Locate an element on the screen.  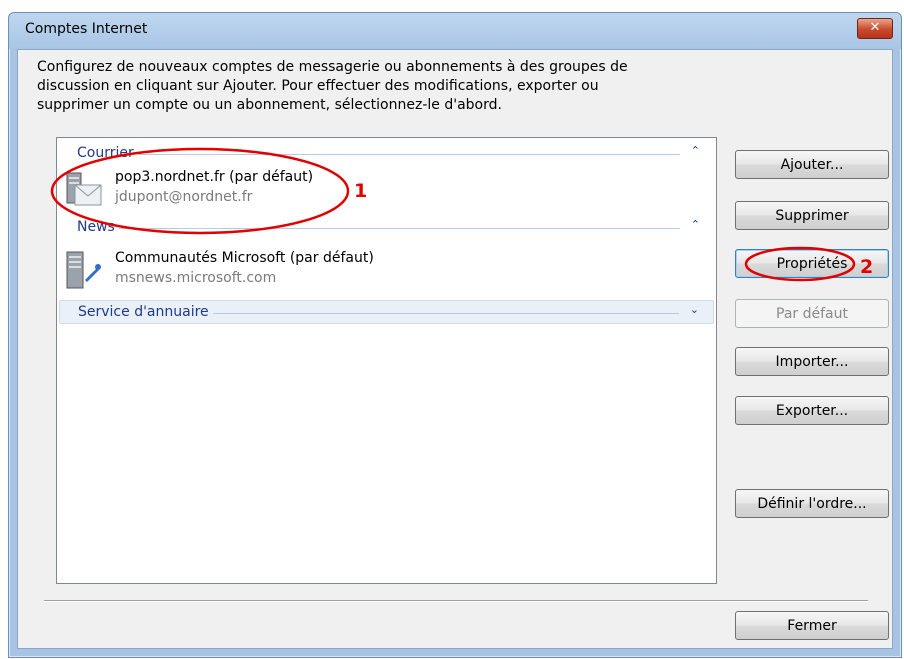
mail-account-icon is located at coordinates (84, 189).